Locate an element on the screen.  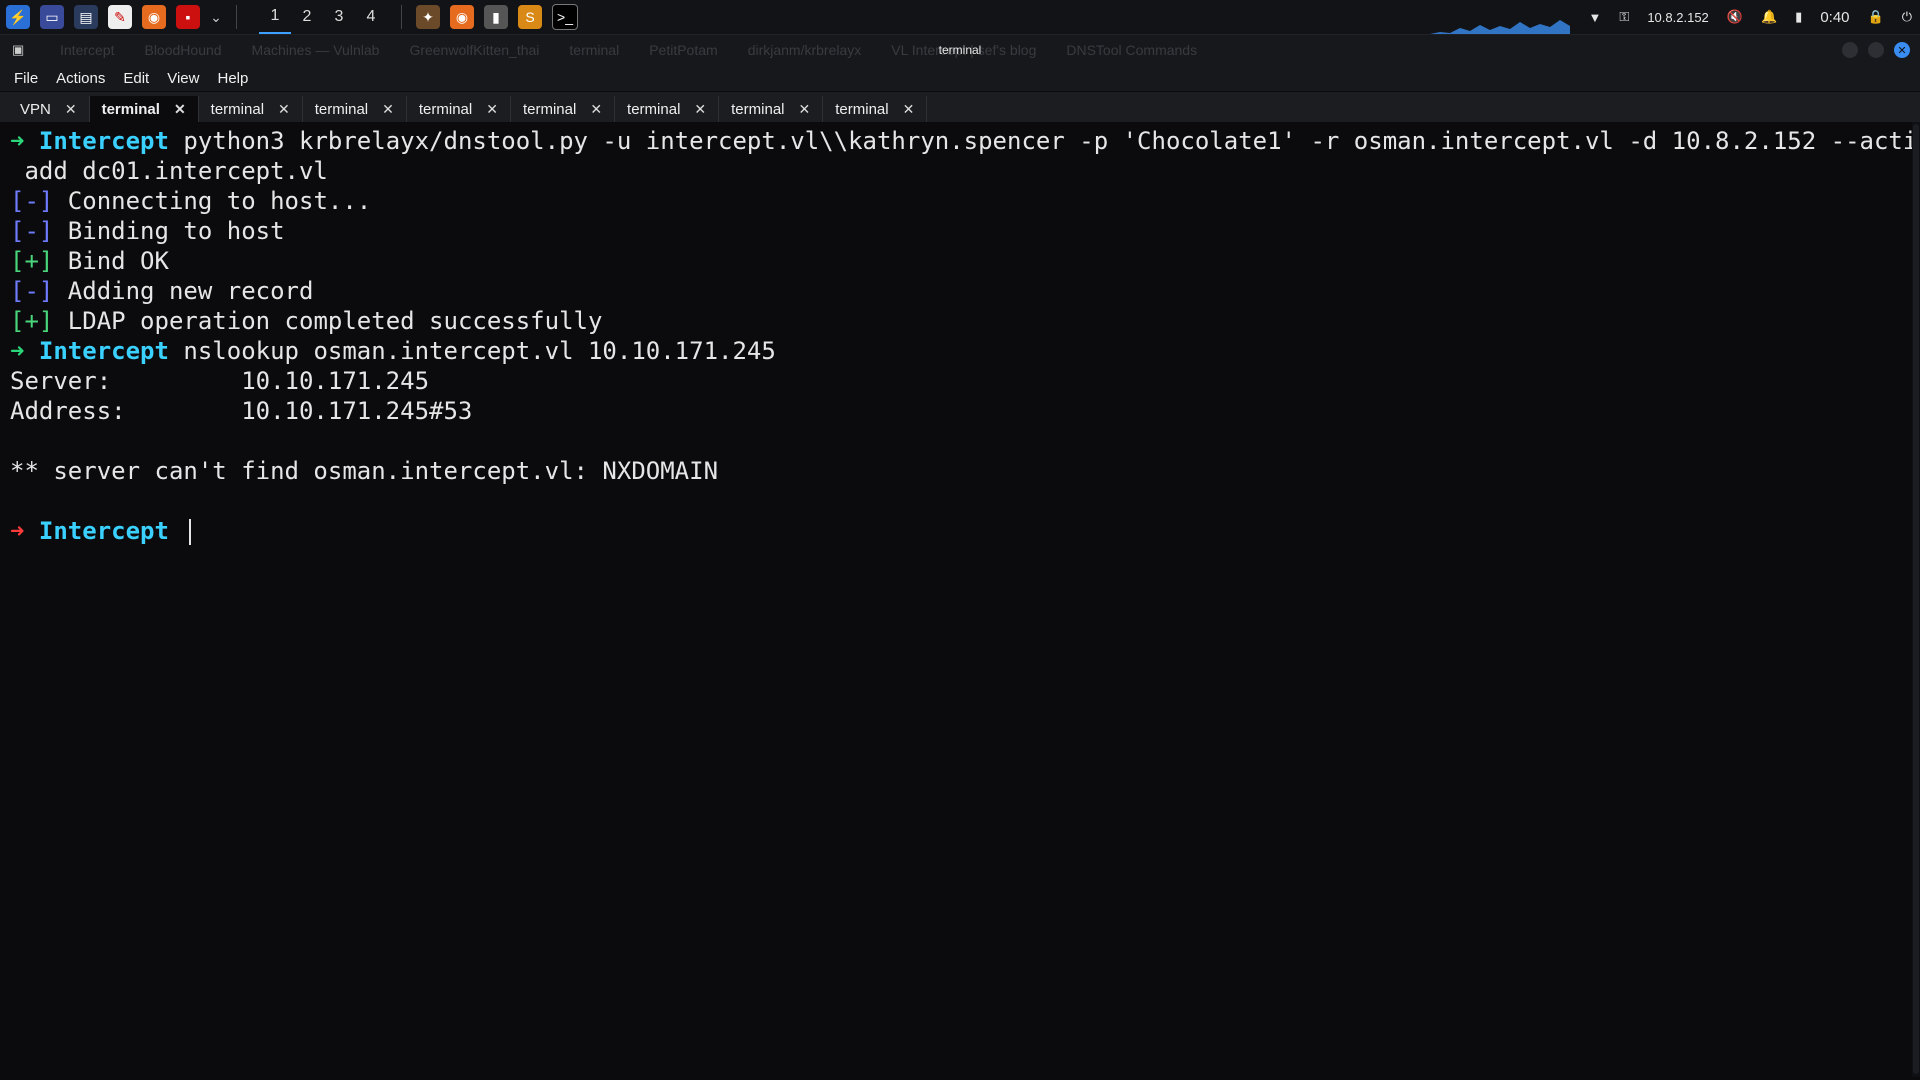
text-editor-icon: ✎ is located at coordinates (120, 17).